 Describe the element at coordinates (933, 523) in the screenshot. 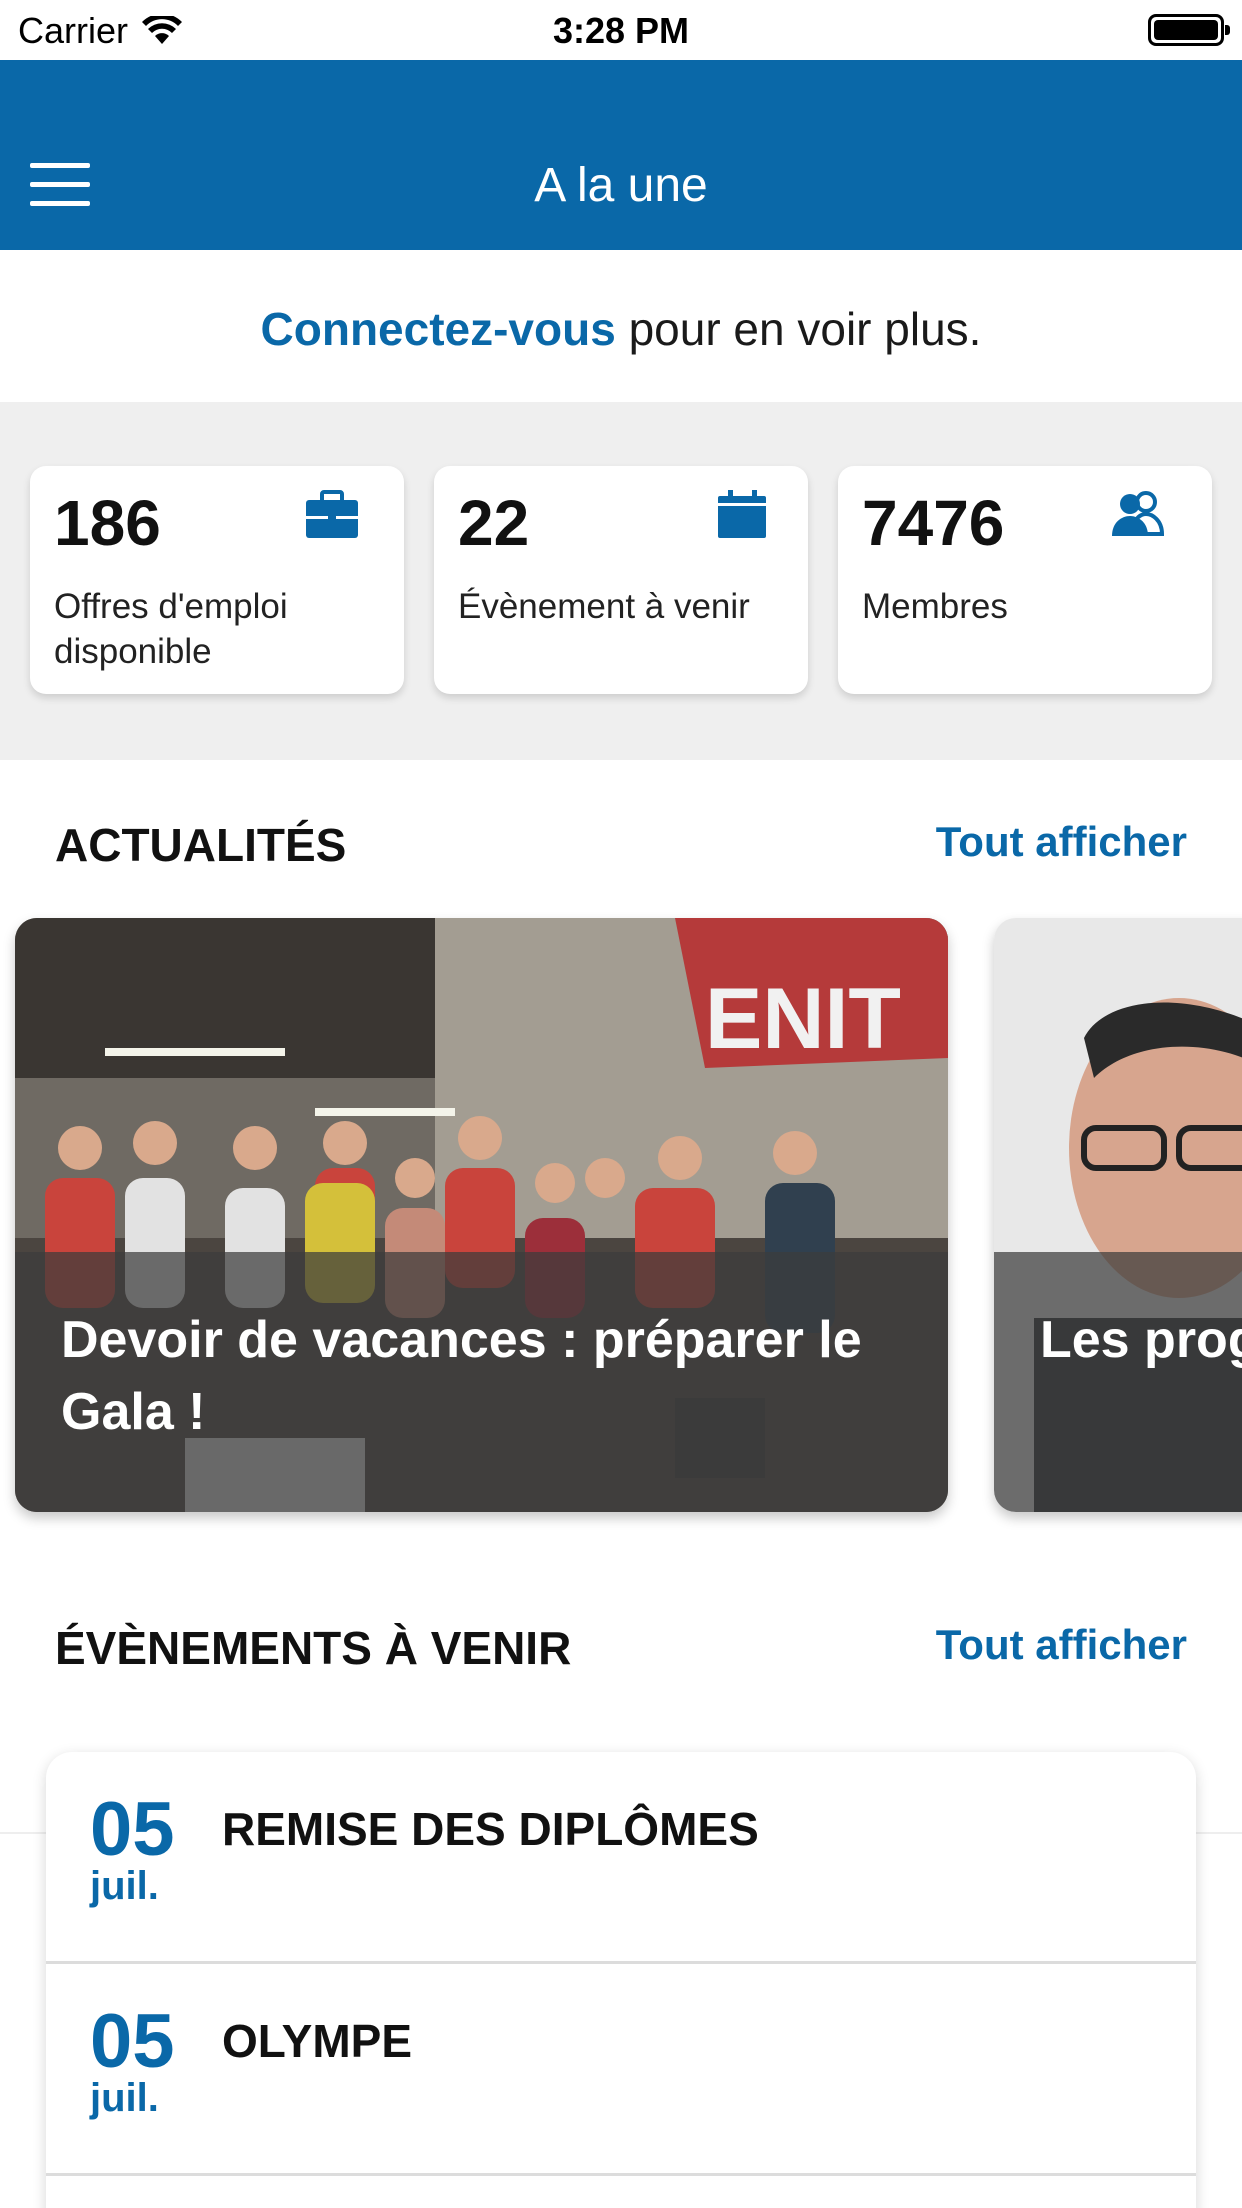

I see `stat-value: 7476` at that location.